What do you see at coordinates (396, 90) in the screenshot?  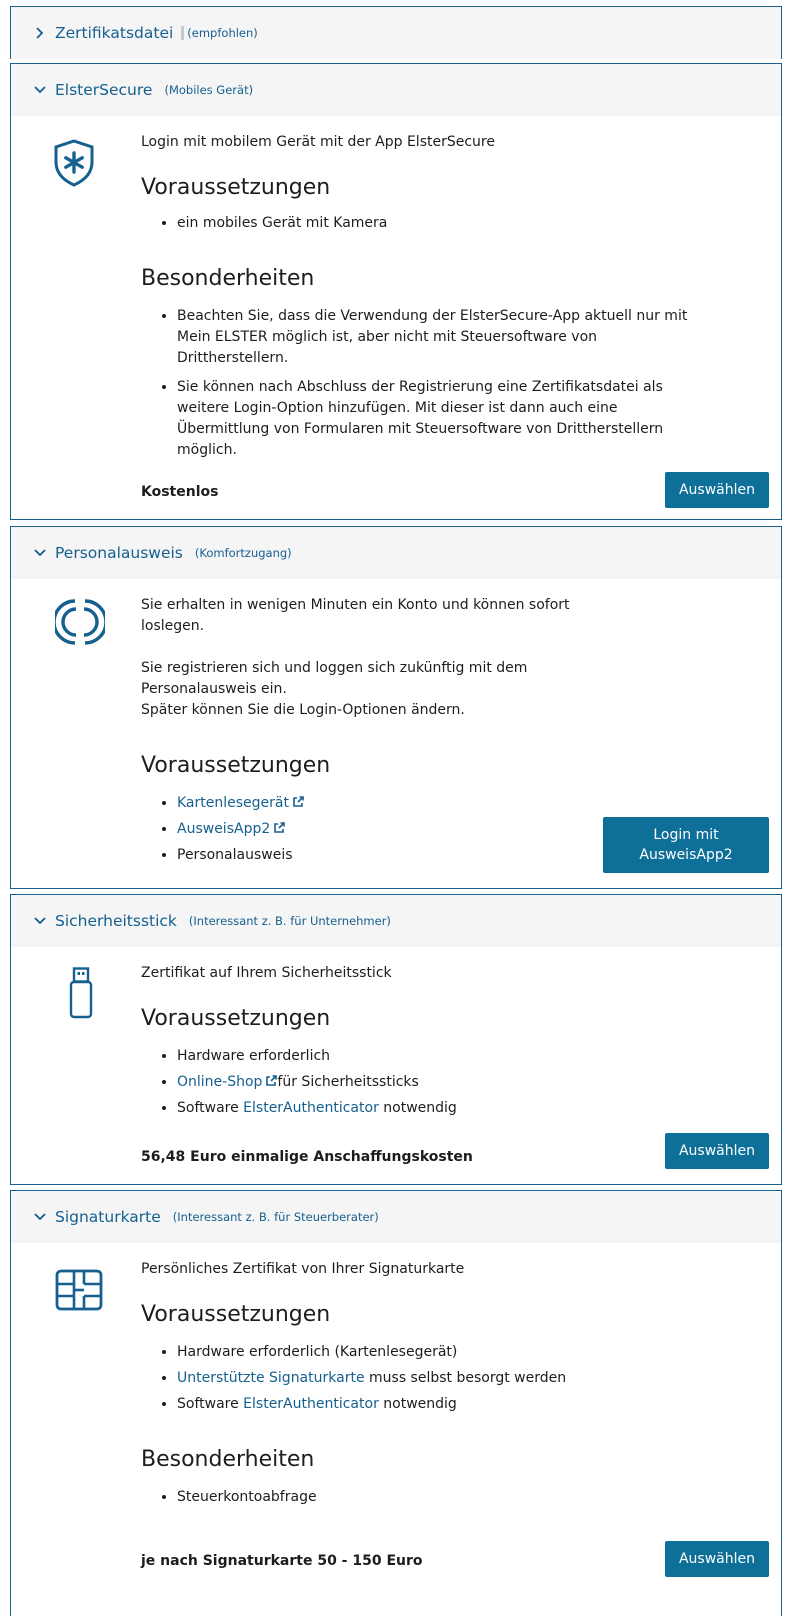 I see `panel-header-elstersecure: ElsterSecure (Mobiles Gerät)` at bounding box center [396, 90].